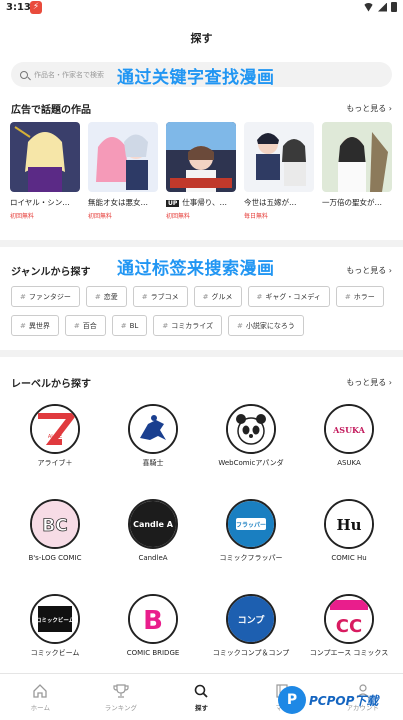 The height and width of the screenshot is (720, 403). What do you see at coordinates (106, 296) in the screenshot?
I see `genre-tag: # 恋愛` at bounding box center [106, 296].